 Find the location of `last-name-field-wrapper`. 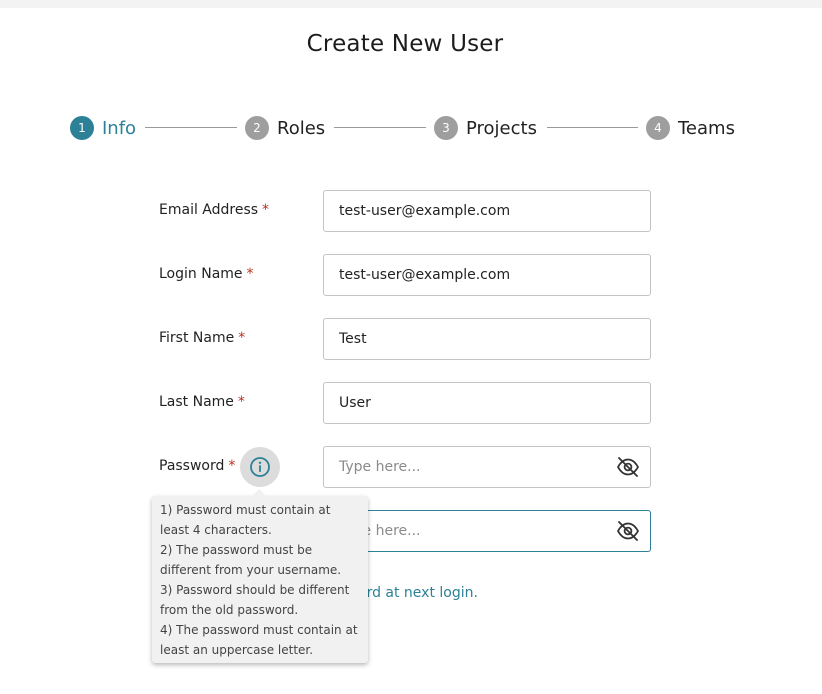

last-name-field-wrapper is located at coordinates (487, 403).